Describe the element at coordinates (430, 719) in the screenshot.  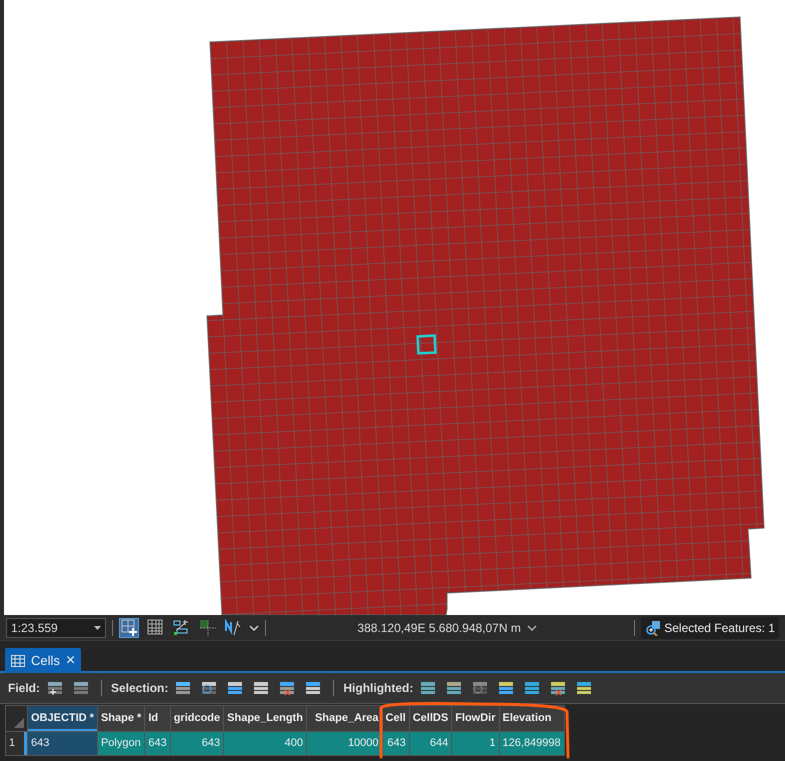
I see `column-header: CellDS` at that location.